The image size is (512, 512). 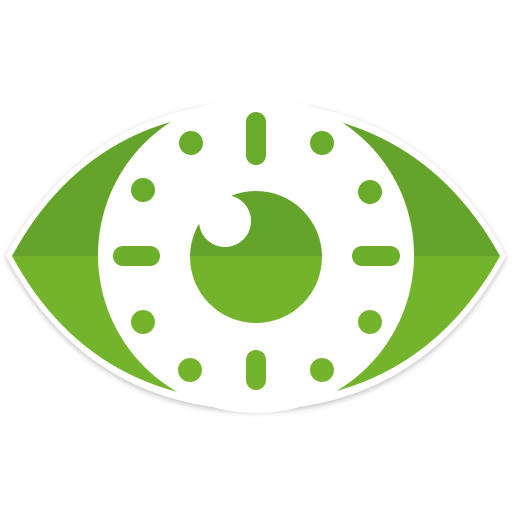 What do you see at coordinates (225, 221) in the screenshot?
I see `pupil-highlight` at bounding box center [225, 221].